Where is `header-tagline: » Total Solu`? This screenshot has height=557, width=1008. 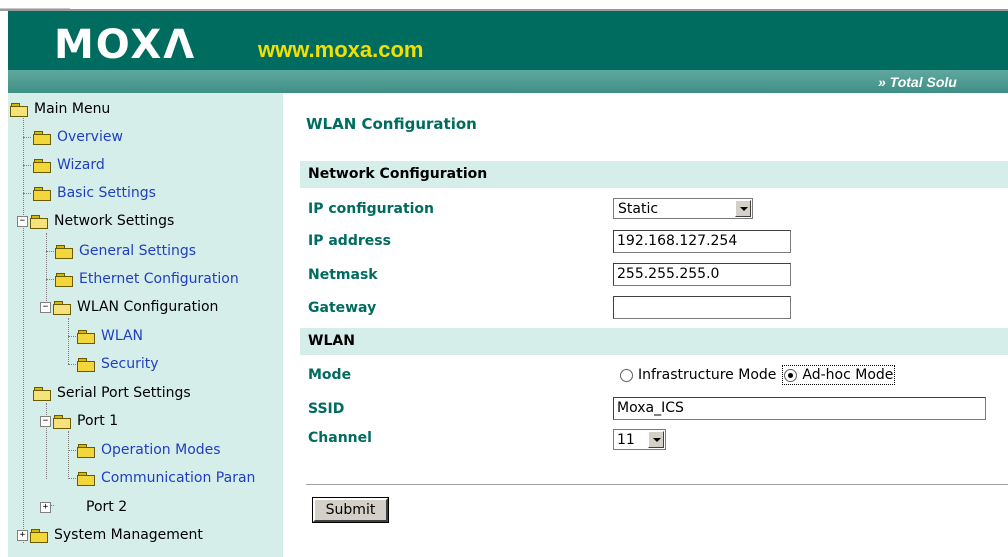
header-tagline: » Total Solu is located at coordinates (917, 82).